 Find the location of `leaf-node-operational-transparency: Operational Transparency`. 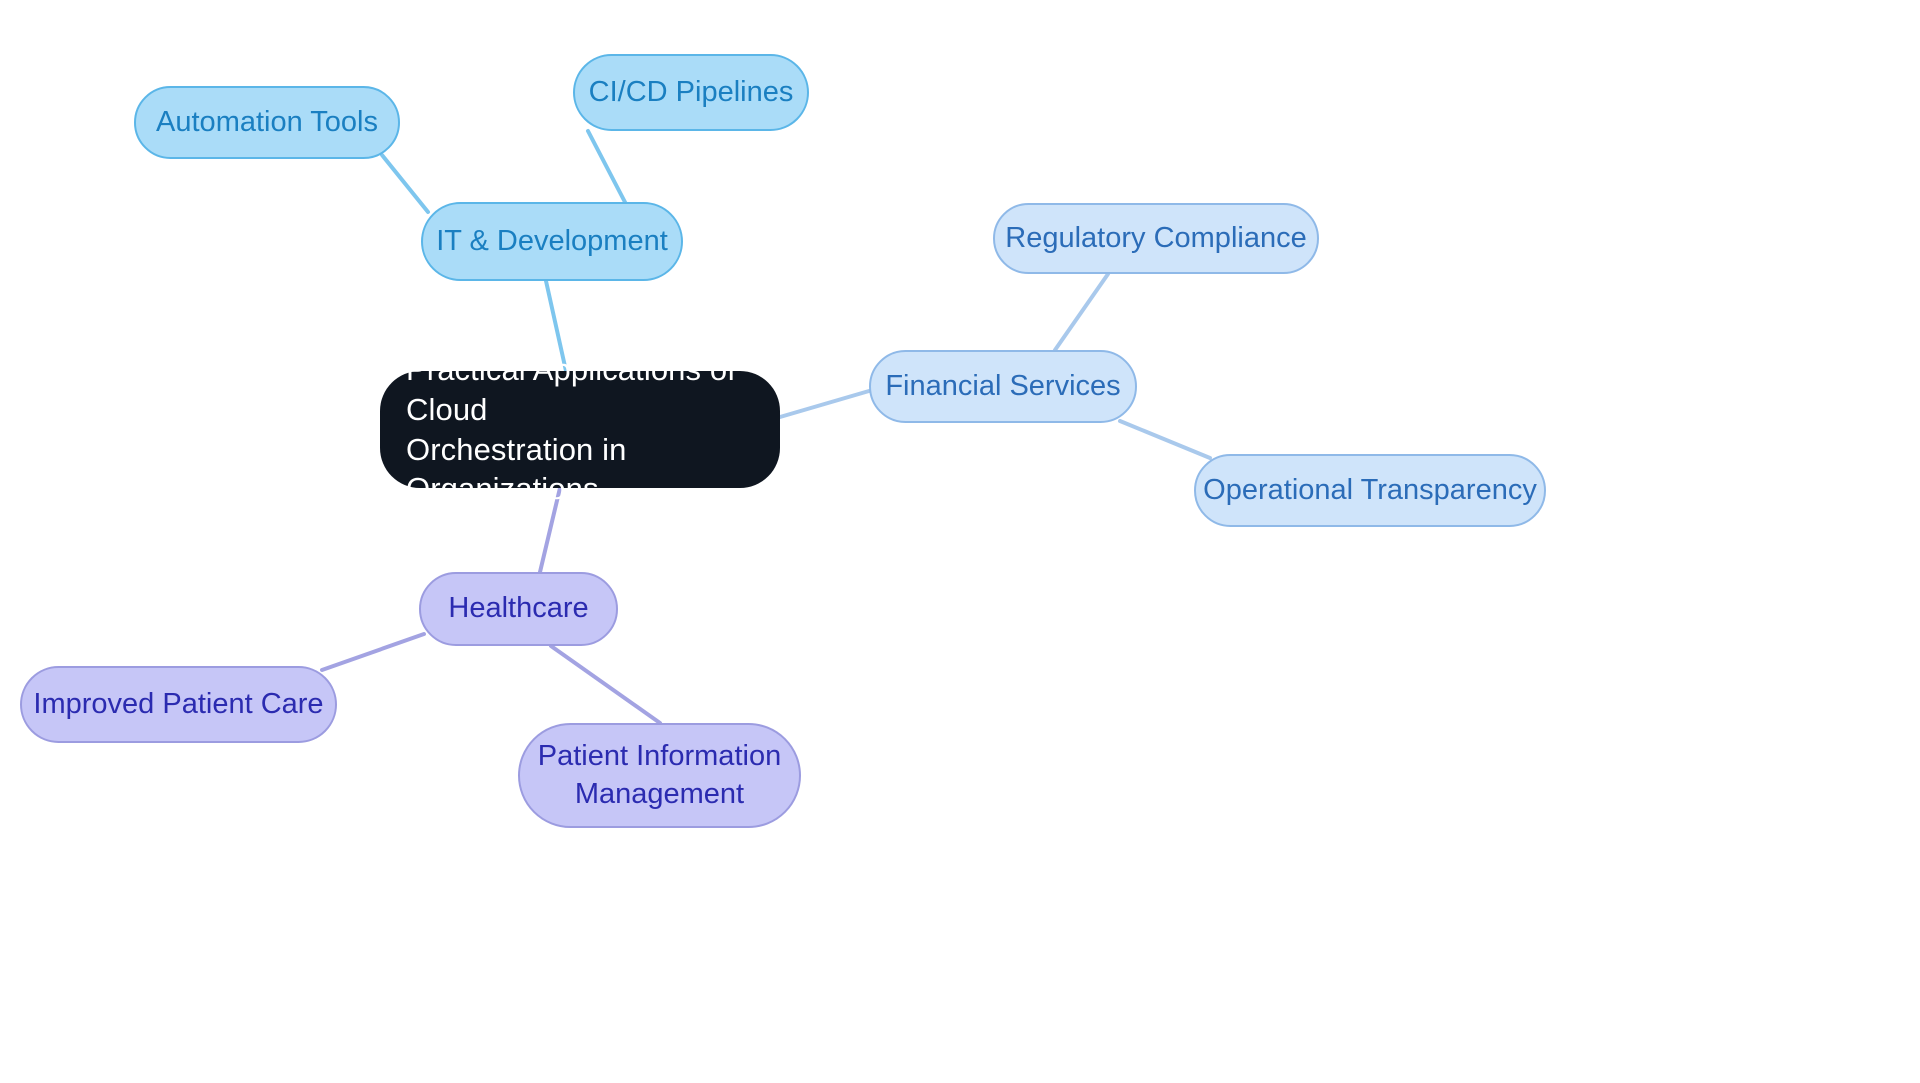

leaf-node-operational-transparency: Operational Transparency is located at coordinates (1370, 490).